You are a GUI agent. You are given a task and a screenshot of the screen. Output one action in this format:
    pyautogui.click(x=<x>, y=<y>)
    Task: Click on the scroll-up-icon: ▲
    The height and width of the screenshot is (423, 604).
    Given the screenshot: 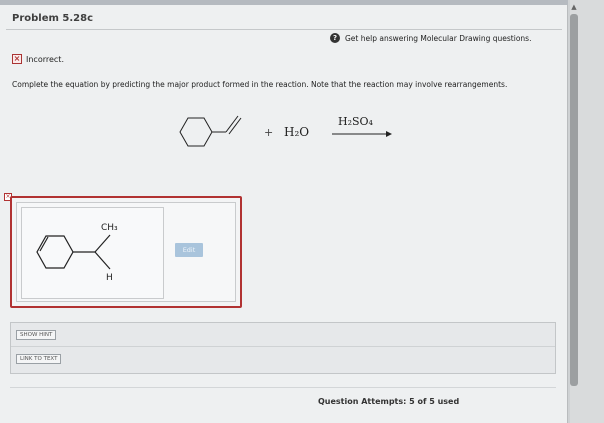 What is the action you would take?
    pyautogui.click(x=574, y=7)
    